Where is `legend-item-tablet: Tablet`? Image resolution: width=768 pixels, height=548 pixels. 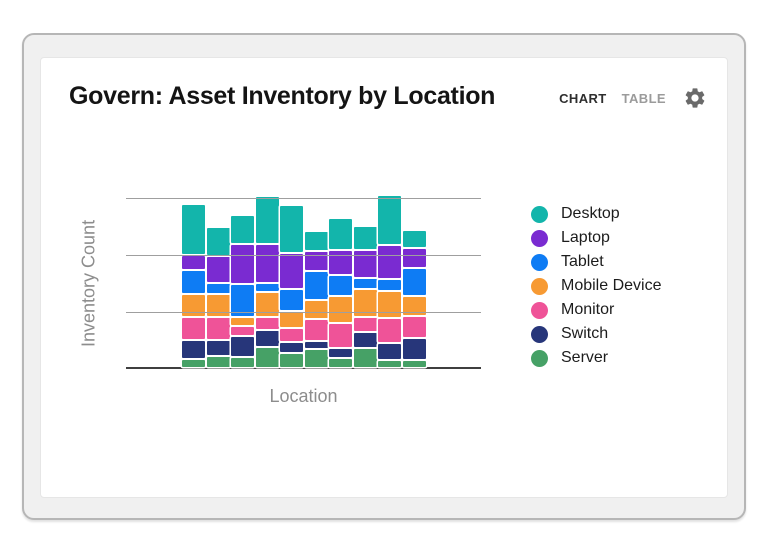 legend-item-tablet: Tablet is located at coordinates (596, 262).